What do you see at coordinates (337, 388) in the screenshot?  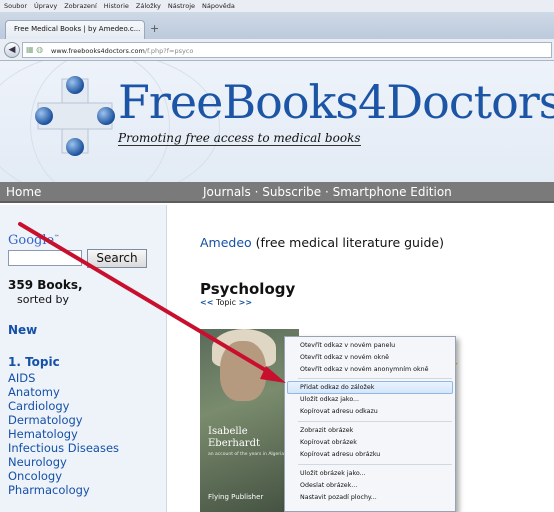 I see `ctx-bookmark-link: Přidat odkaz do záložek` at bounding box center [337, 388].